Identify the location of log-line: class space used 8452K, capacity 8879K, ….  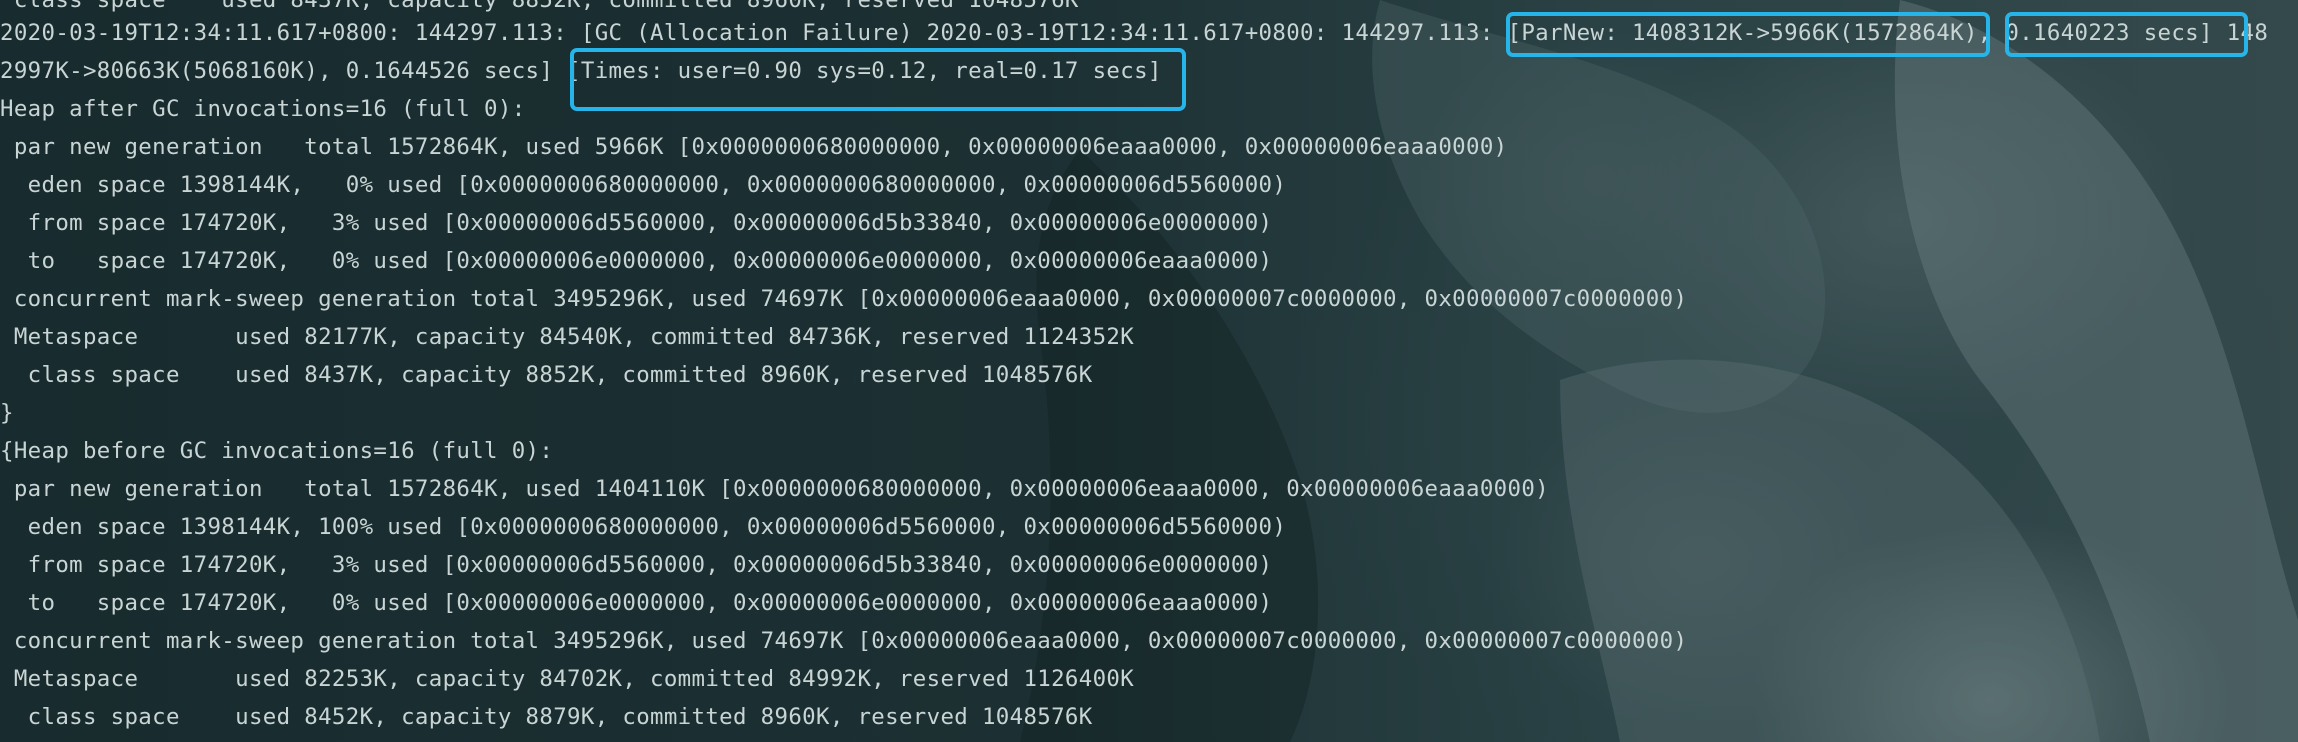
(546, 717).